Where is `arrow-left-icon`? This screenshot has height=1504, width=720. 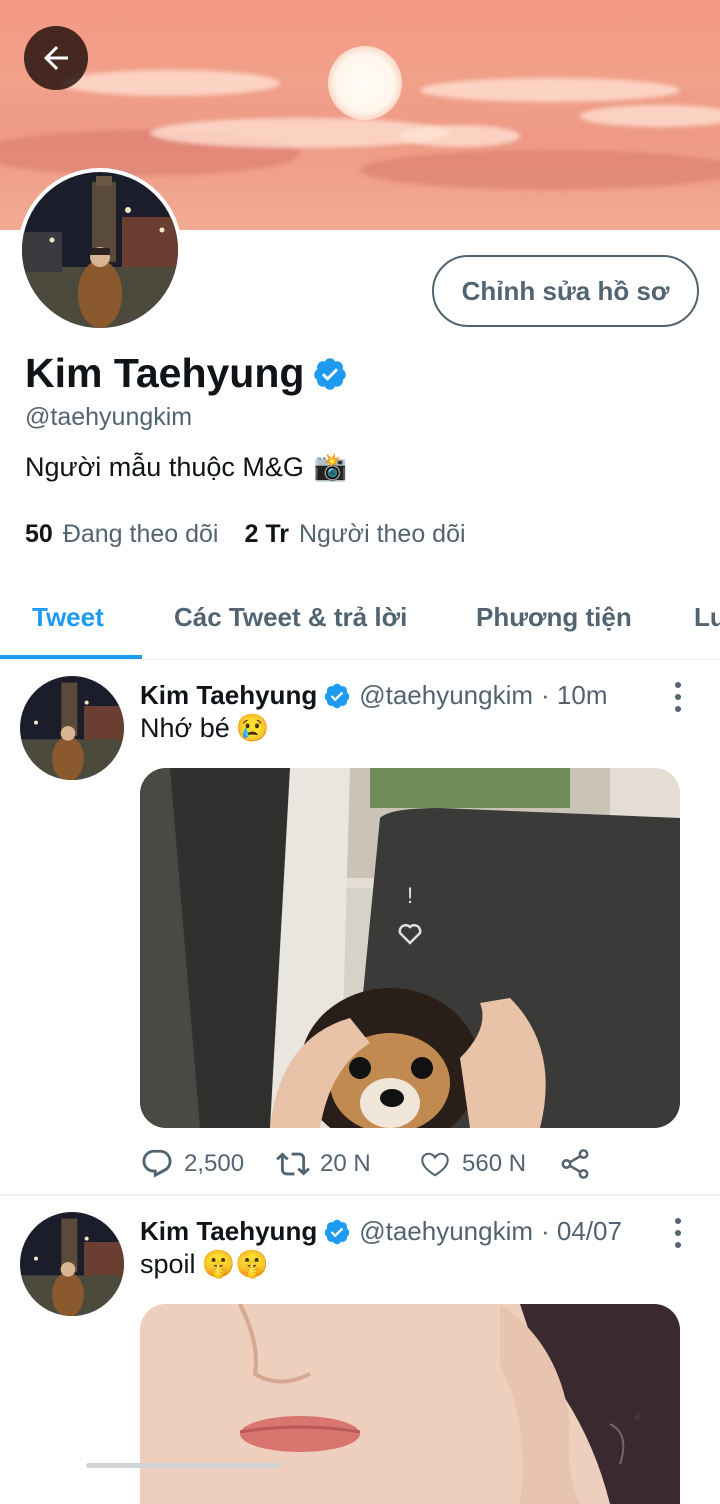
arrow-left-icon is located at coordinates (56, 58).